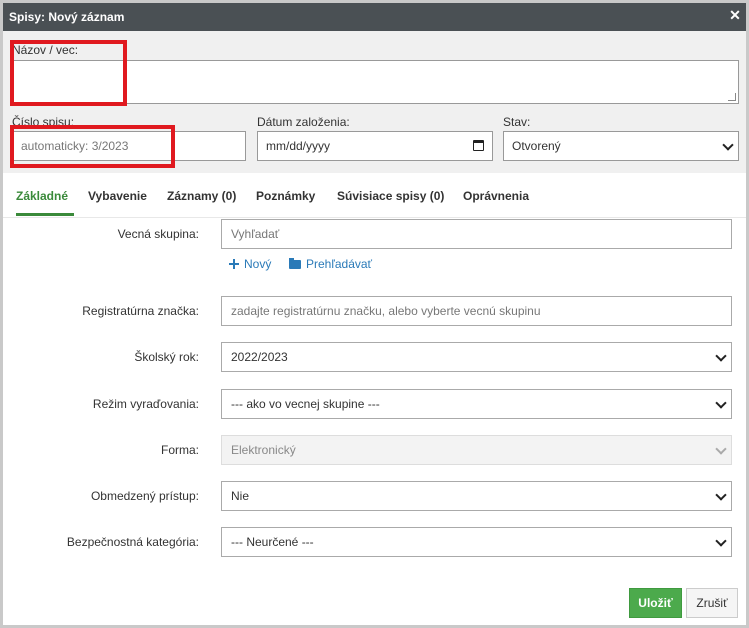 The width and height of the screenshot is (749, 628). Describe the element at coordinates (536, 146) in the screenshot. I see `state-value: Otvorený` at that location.